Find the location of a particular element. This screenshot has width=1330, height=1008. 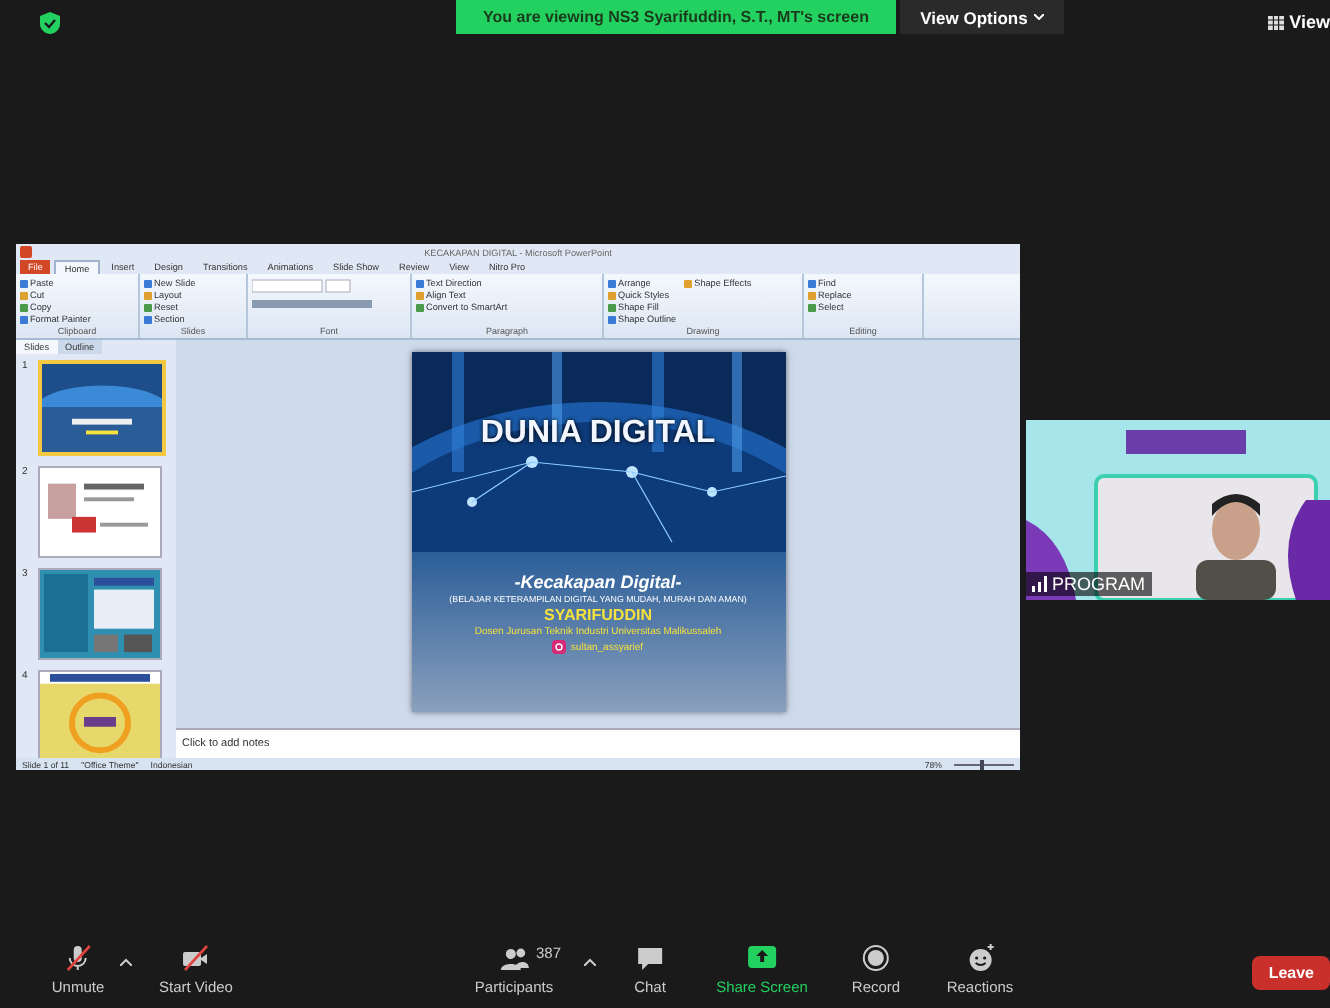

smiley-icon is located at coordinates (980, 958).